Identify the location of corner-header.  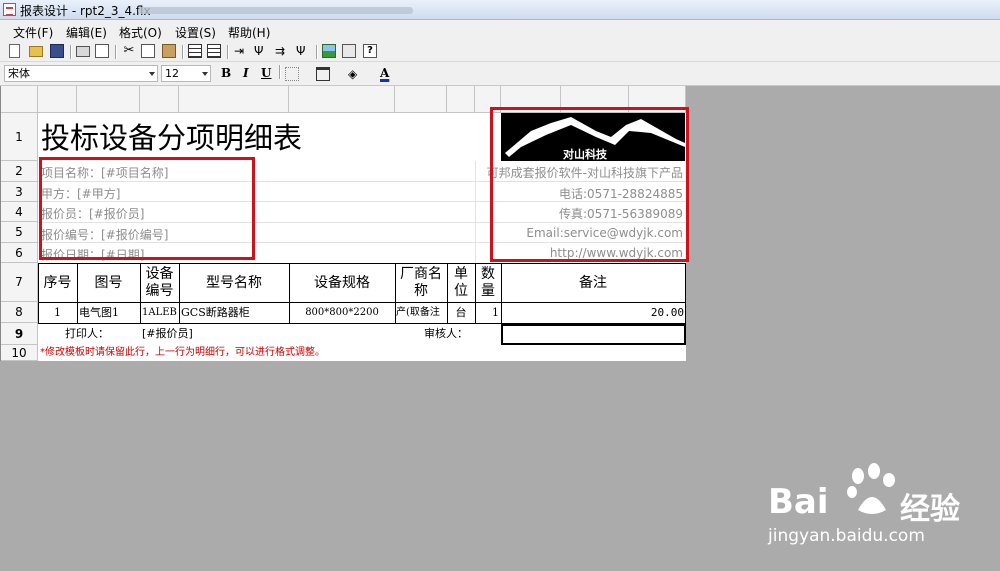
(19, 99).